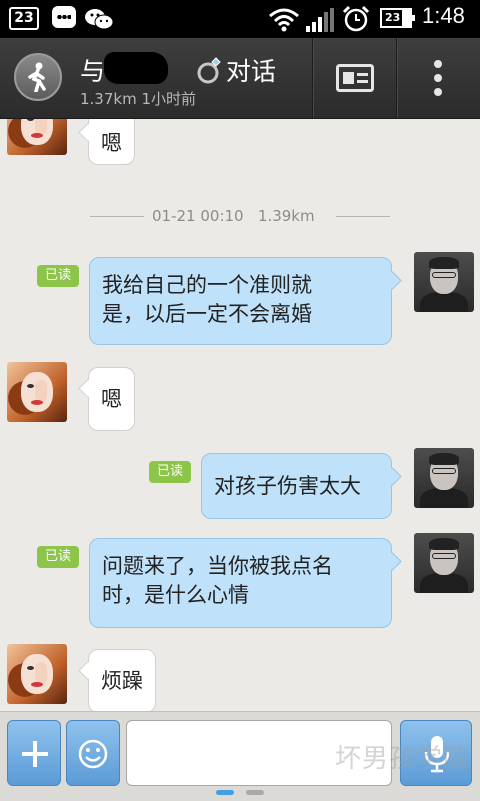 Image resolution: width=480 pixels, height=801 pixels. I want to click on watermark: 坏男孩学院, so click(403, 759).